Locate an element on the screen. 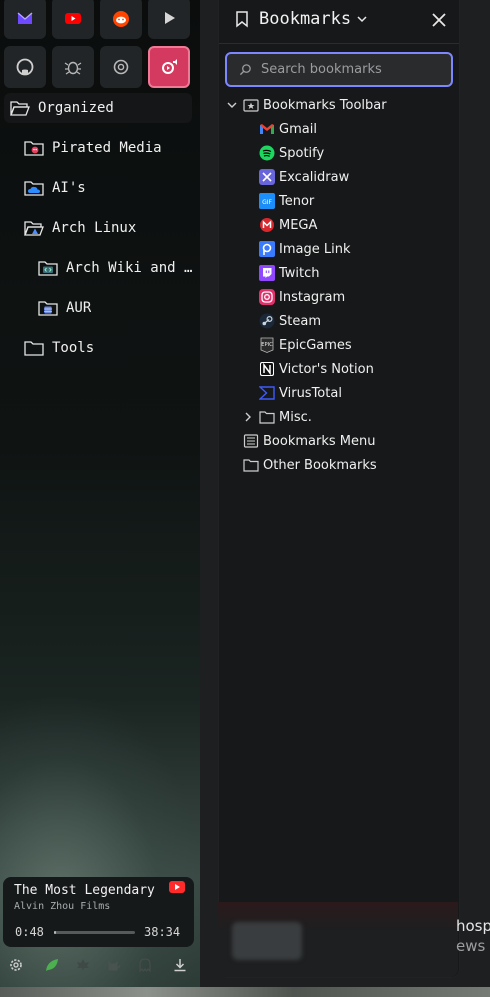  bookmark-excalidraw: Excalidraw is located at coordinates (304, 177).